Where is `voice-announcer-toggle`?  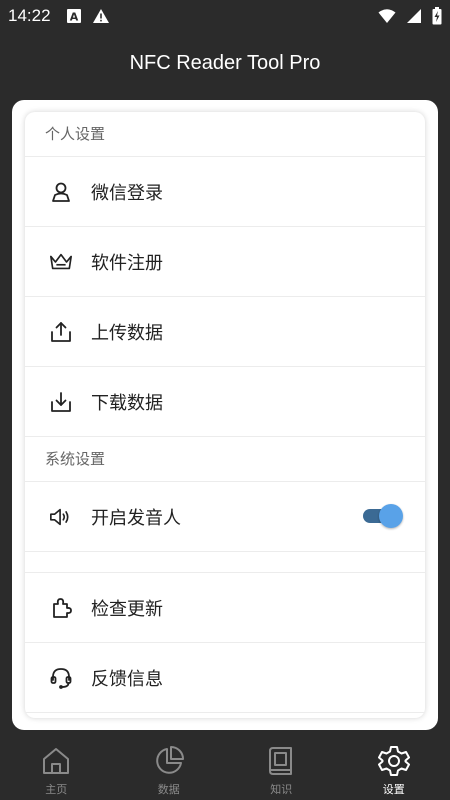 voice-announcer-toggle is located at coordinates (383, 516).